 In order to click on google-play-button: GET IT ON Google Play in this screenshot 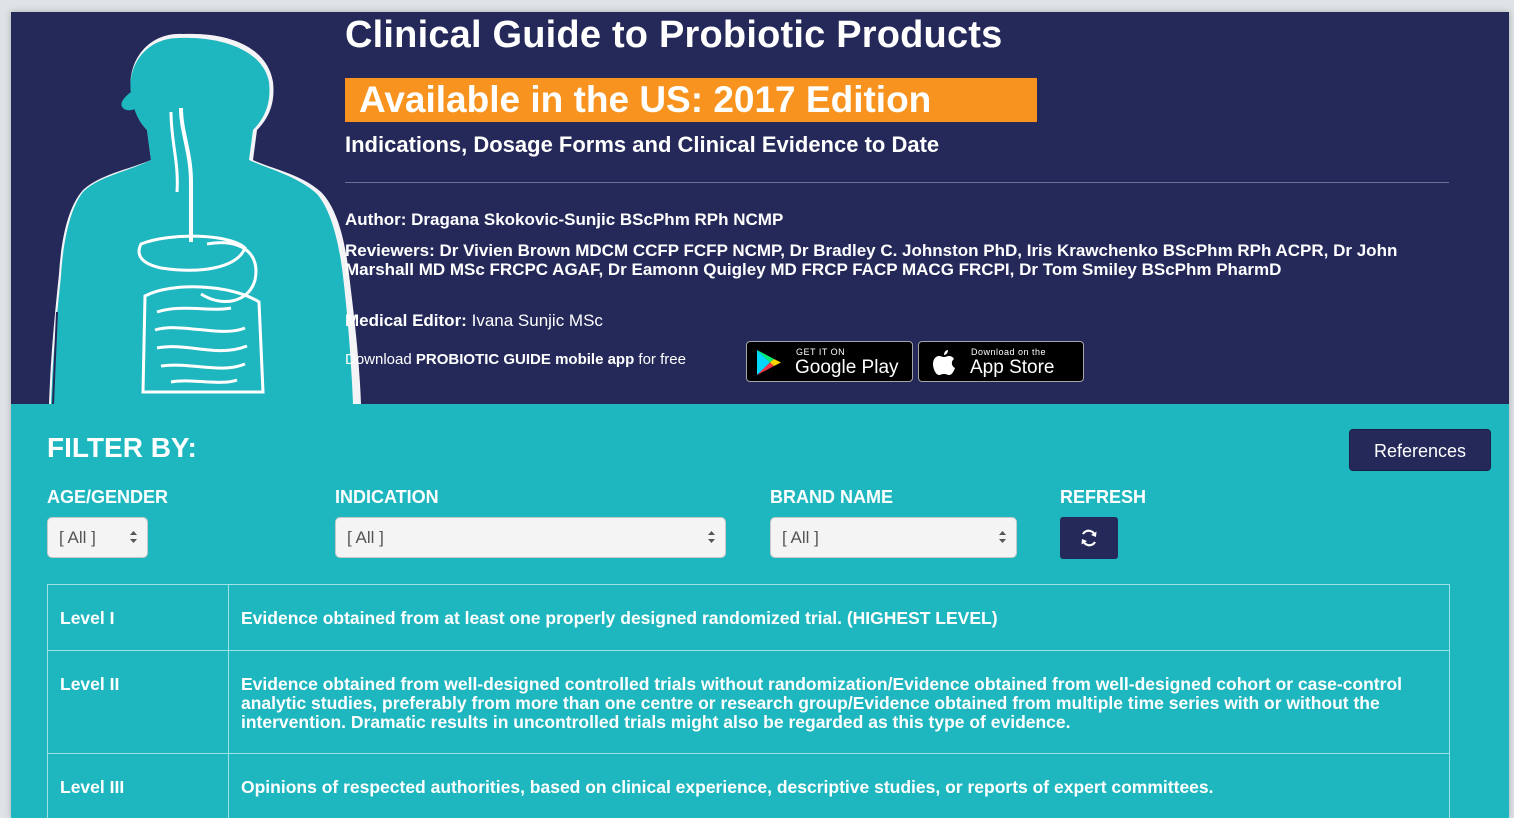, I will do `click(829, 361)`.